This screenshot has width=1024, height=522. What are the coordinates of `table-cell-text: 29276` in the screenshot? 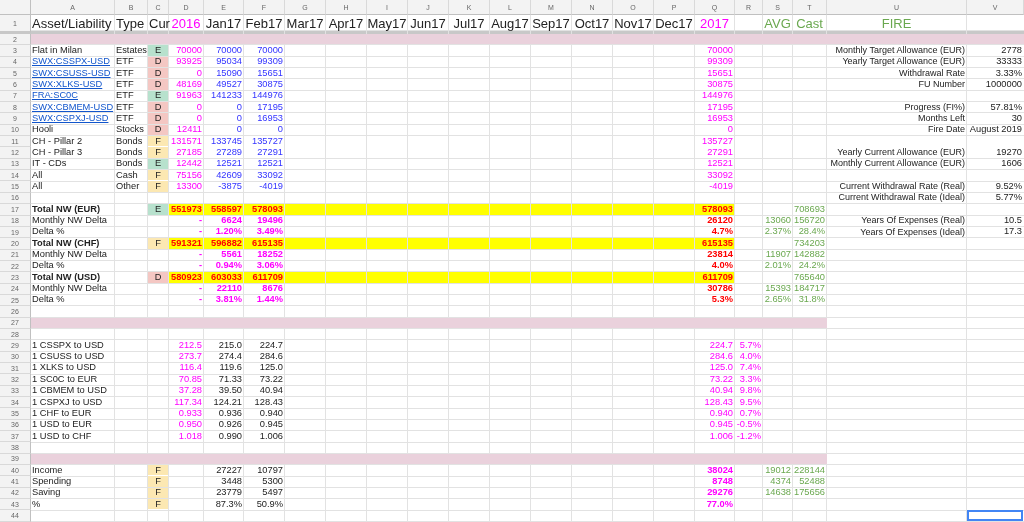 It's located at (720, 493).